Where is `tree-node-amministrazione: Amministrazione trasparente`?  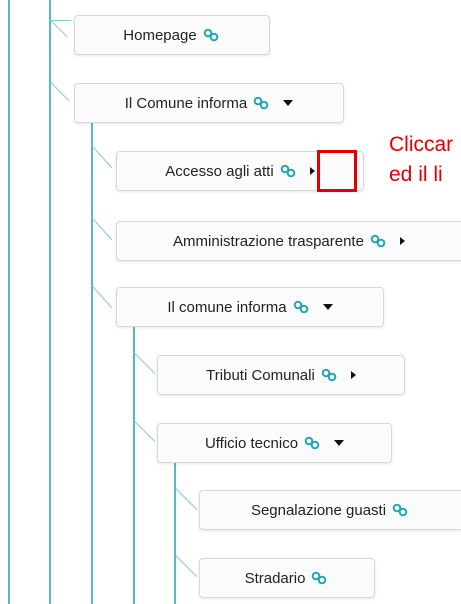 tree-node-amministrazione: Amministrazione trasparente is located at coordinates (288, 241).